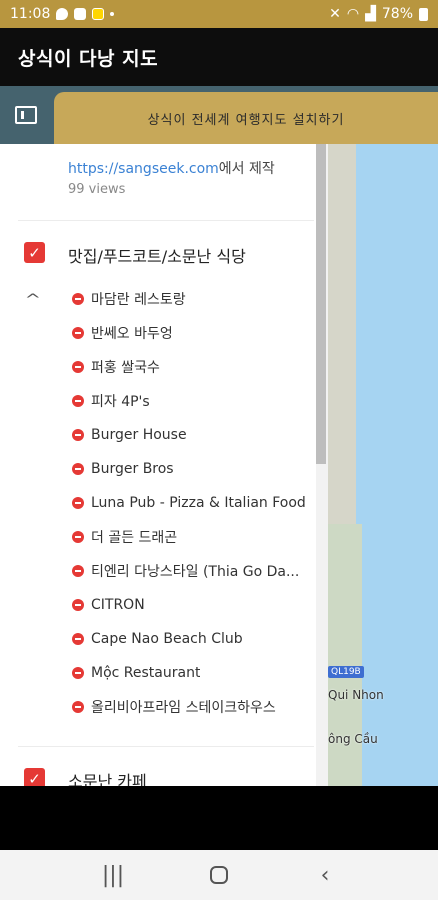 This screenshot has width=438, height=900. I want to click on home-button, so click(219, 875).